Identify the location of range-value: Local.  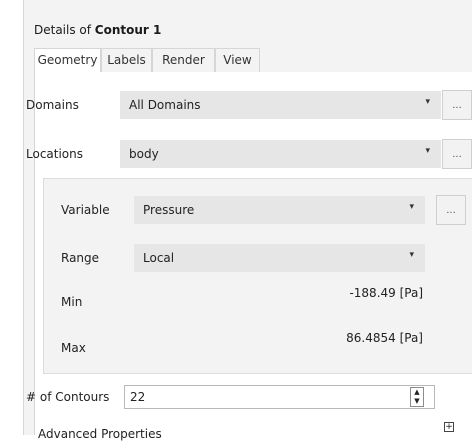
(159, 258).